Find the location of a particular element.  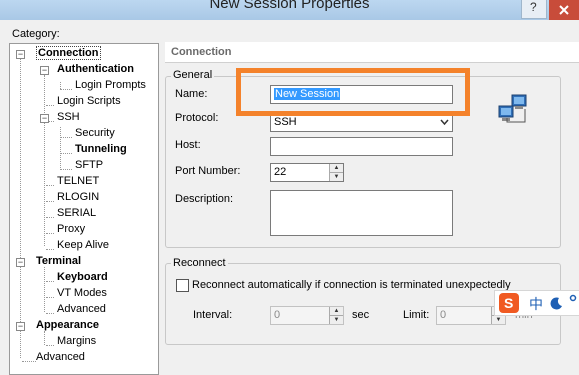

limit-value: 0 is located at coordinates (443, 315).